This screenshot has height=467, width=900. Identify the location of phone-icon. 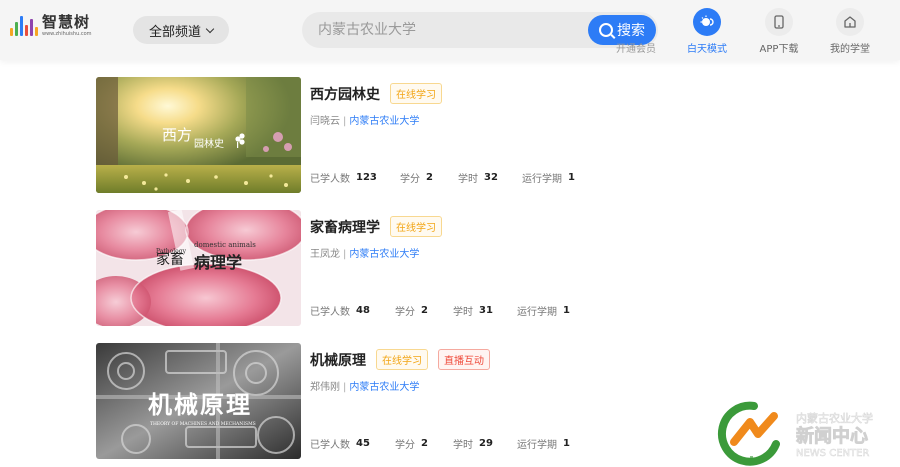
(779, 22).